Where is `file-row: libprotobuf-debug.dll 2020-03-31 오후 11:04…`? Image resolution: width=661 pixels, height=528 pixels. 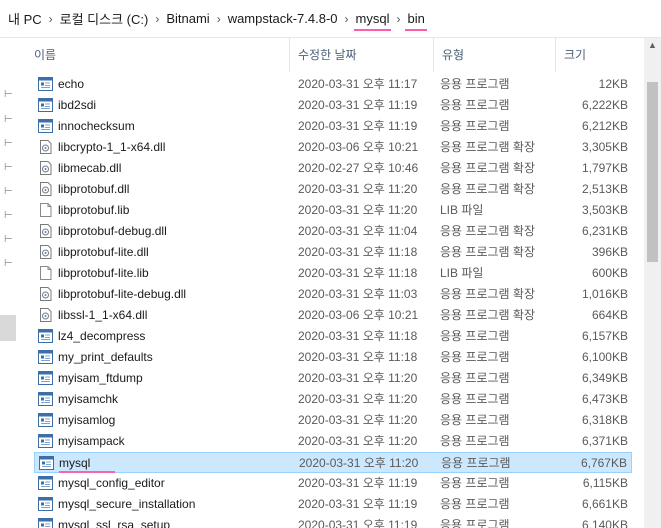
file-row: libprotobuf-debug.dll 2020-03-31 오후 11:04… is located at coordinates (333, 231).